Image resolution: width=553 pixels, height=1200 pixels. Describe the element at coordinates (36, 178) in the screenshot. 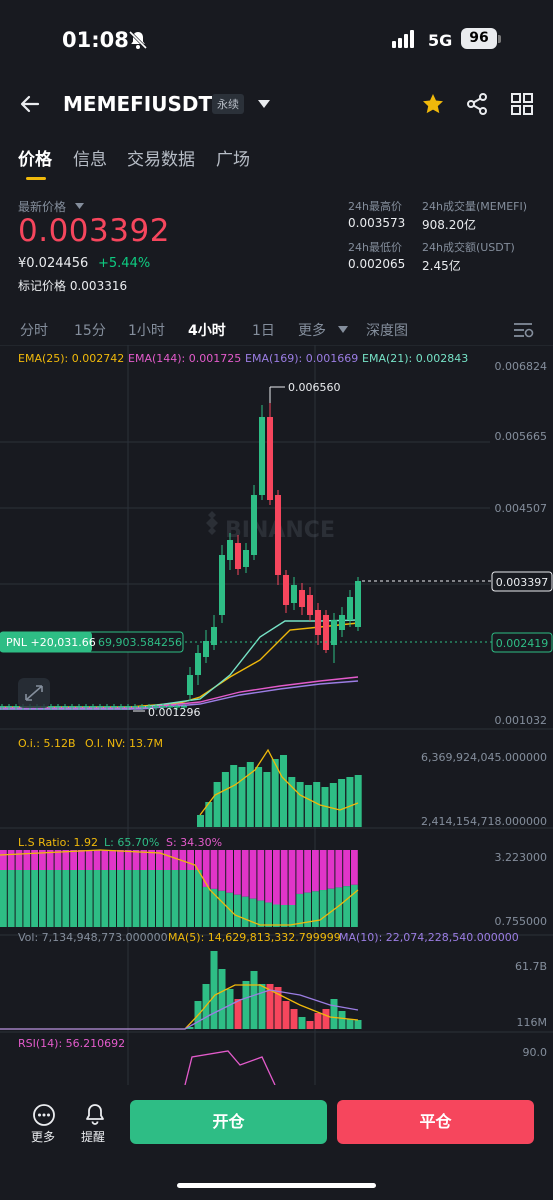

I see `active-tab-indicator` at that location.